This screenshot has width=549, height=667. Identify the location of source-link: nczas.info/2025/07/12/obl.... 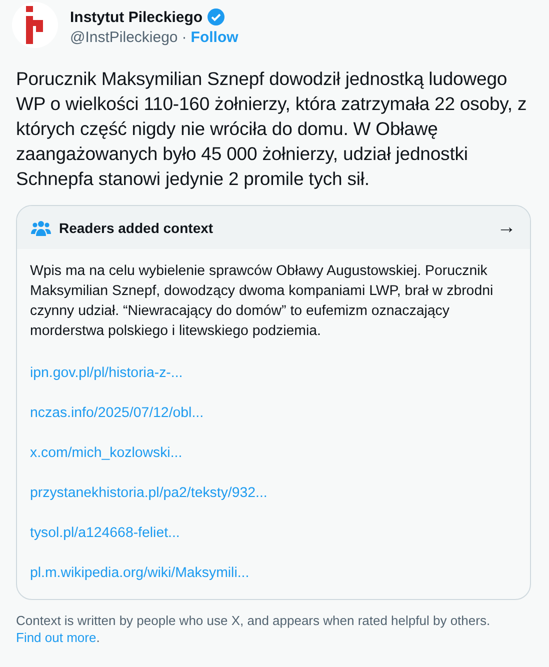
(117, 413).